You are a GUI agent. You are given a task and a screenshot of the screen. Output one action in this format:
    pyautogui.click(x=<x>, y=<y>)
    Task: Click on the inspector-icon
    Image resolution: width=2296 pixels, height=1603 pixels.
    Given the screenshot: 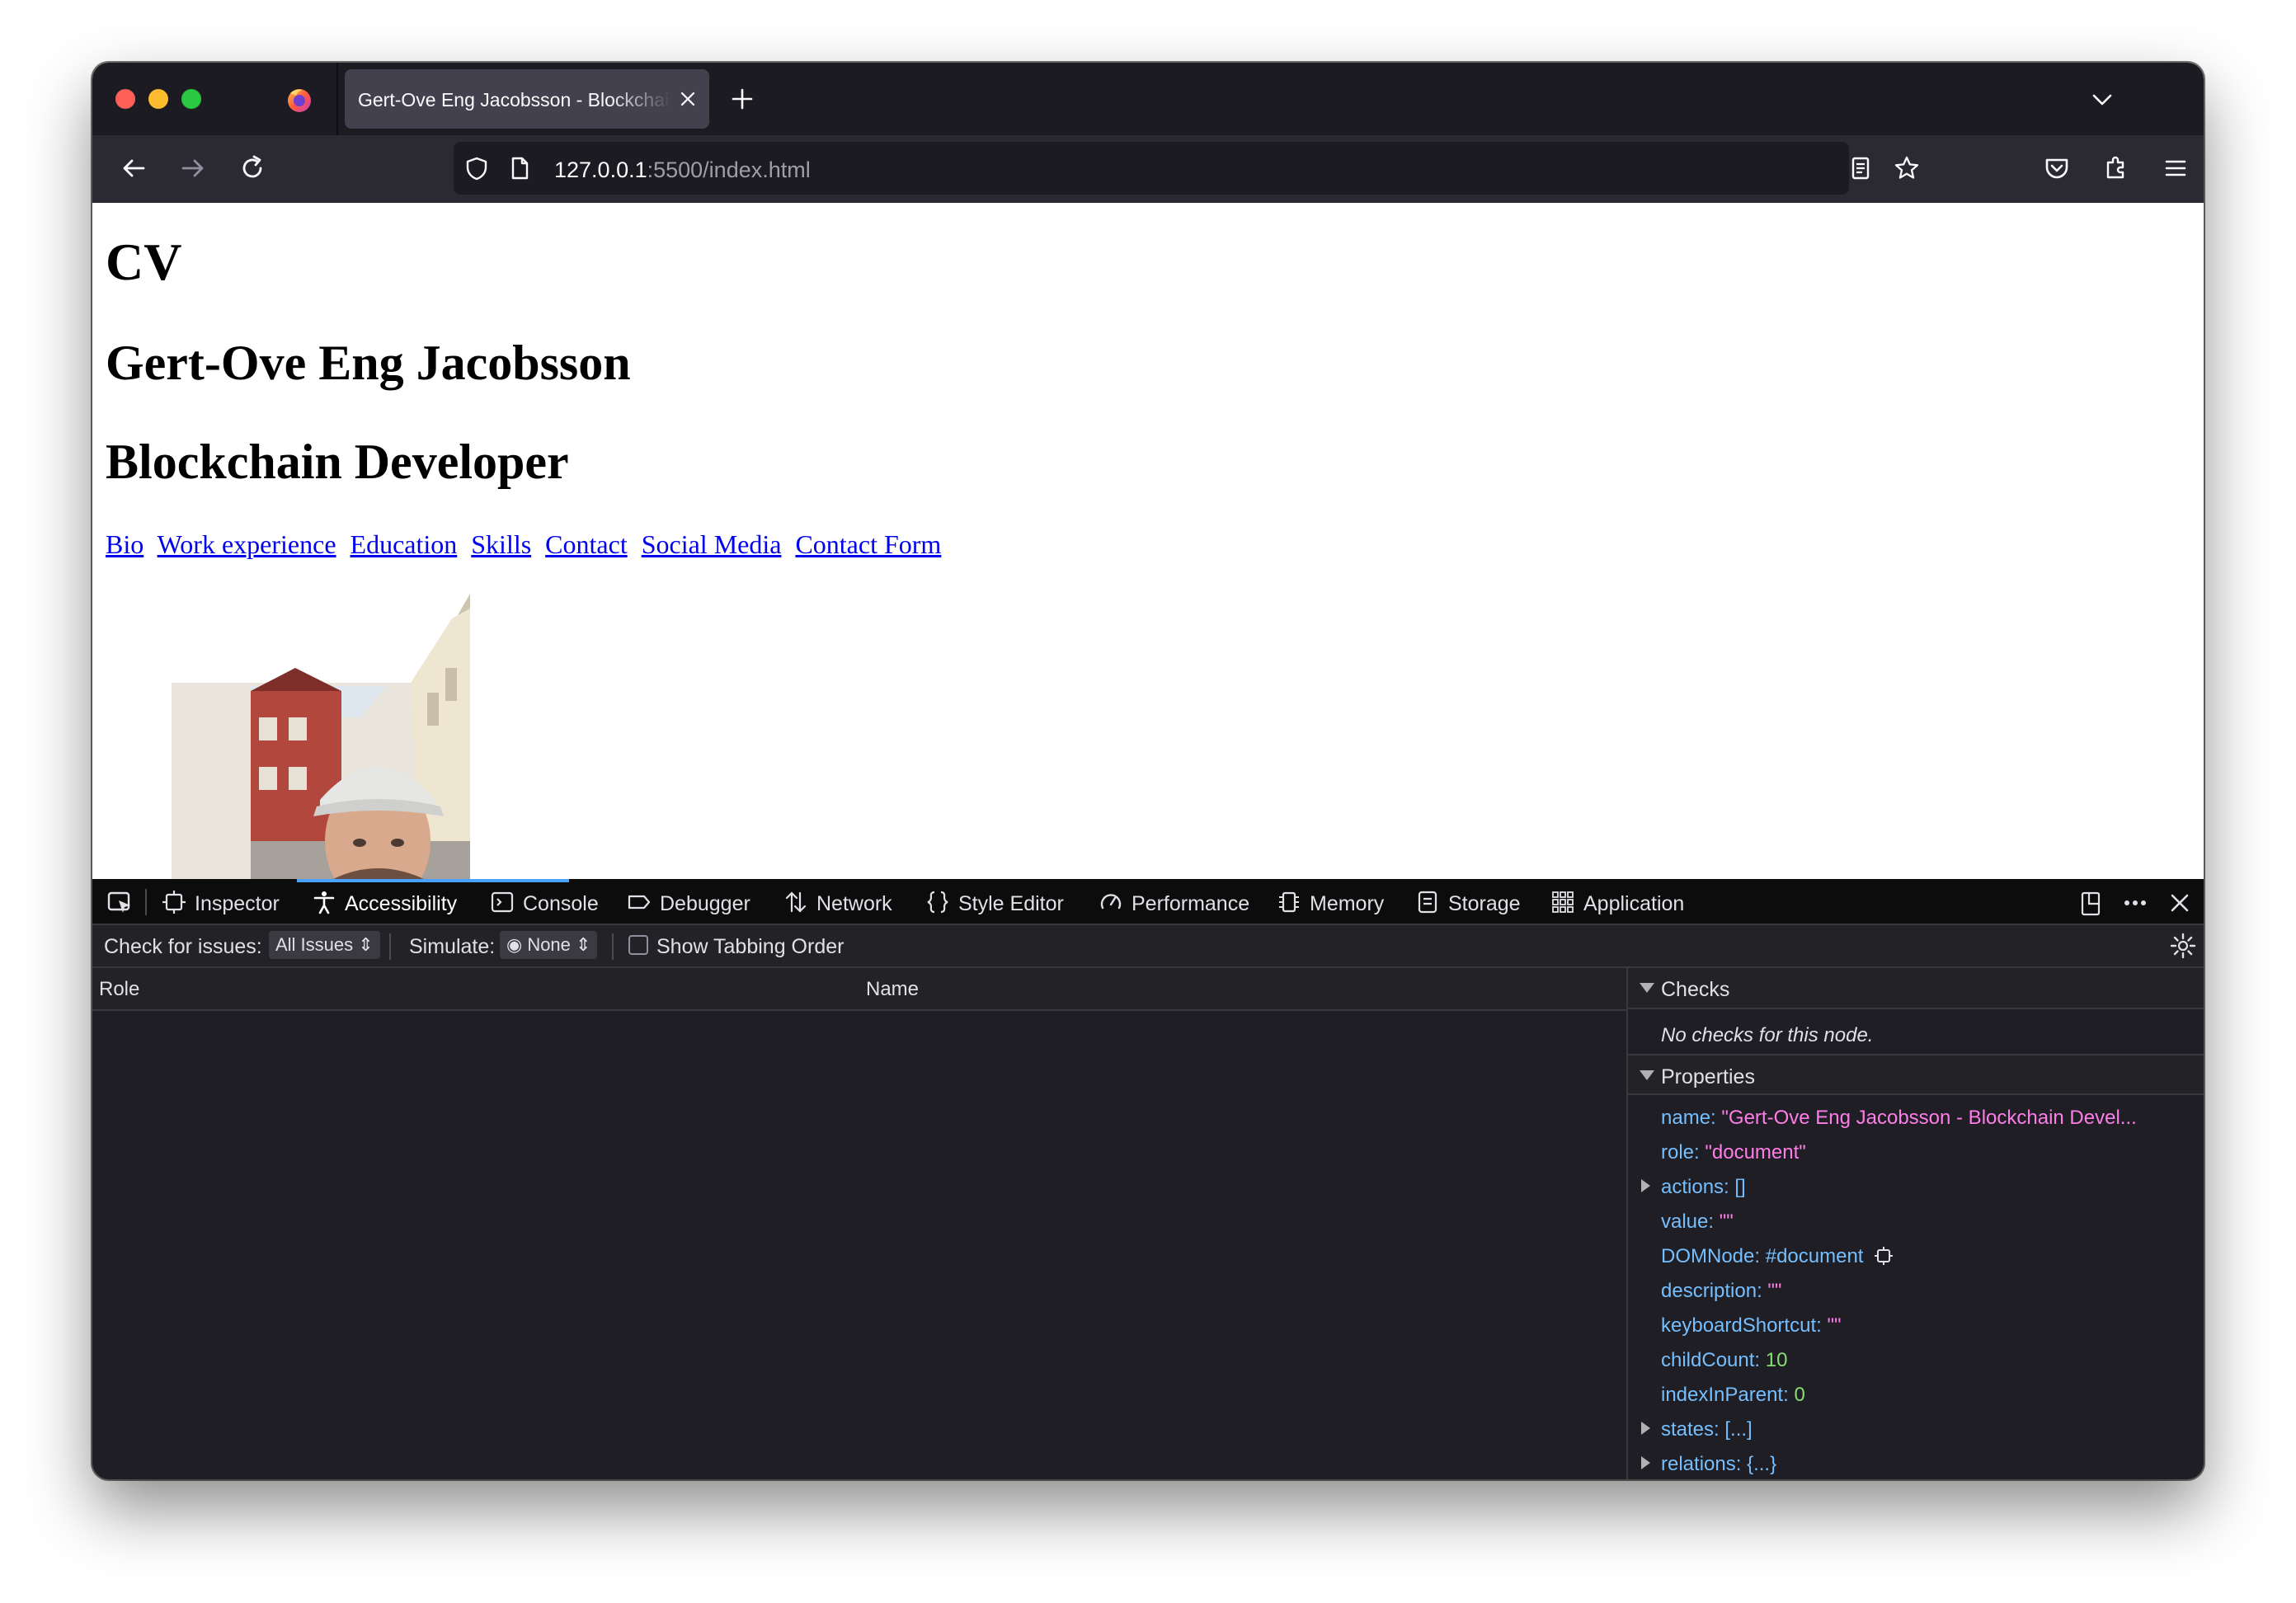 What is the action you would take?
    pyautogui.click(x=174, y=903)
    